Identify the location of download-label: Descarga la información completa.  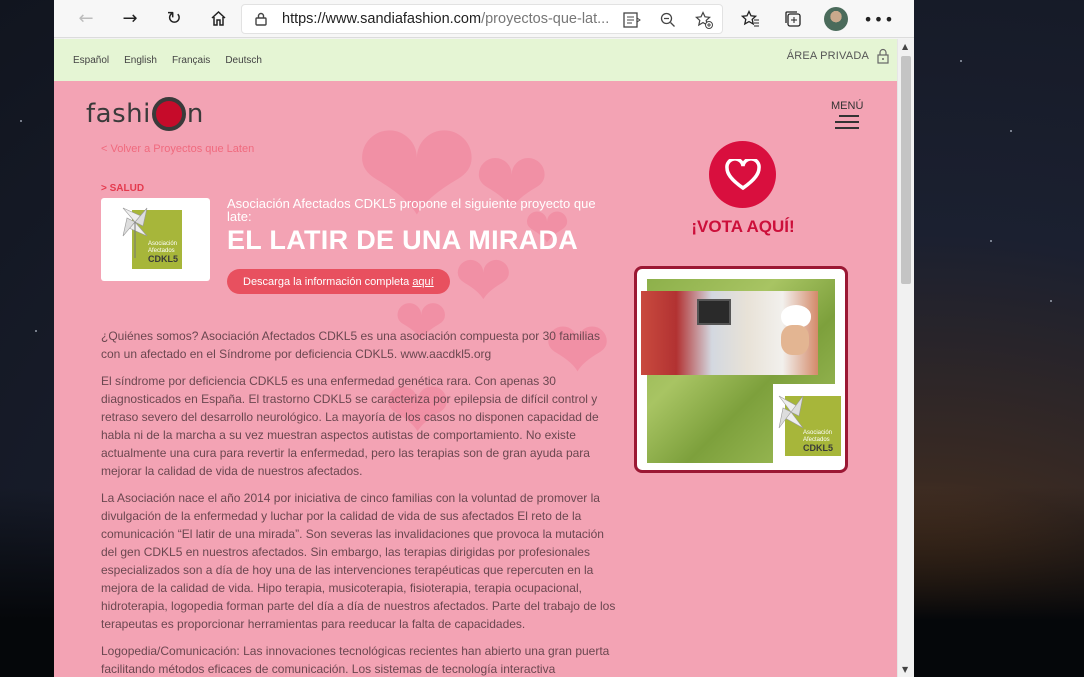
(326, 281).